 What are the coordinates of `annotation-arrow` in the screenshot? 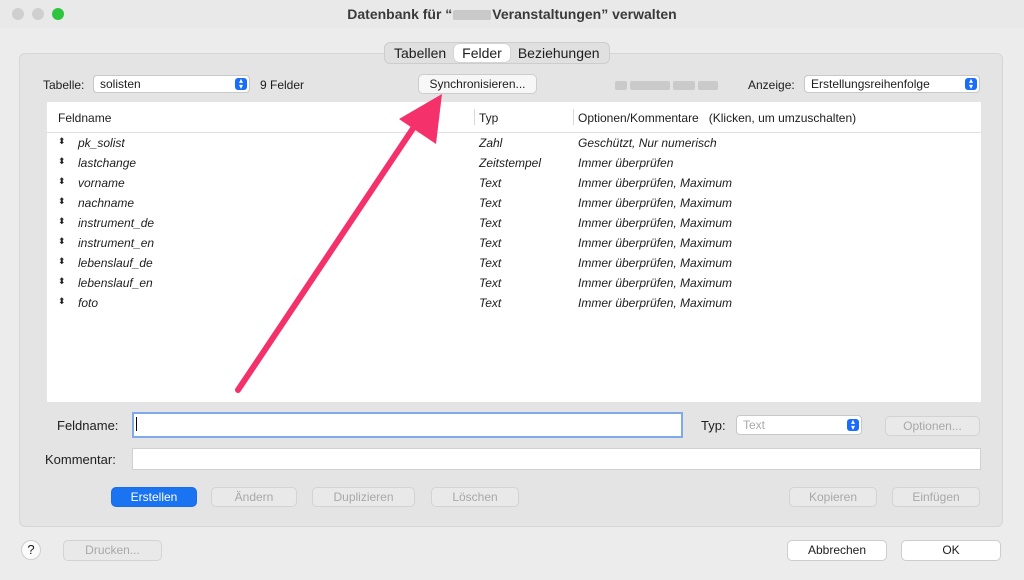 It's located at (338, 243).